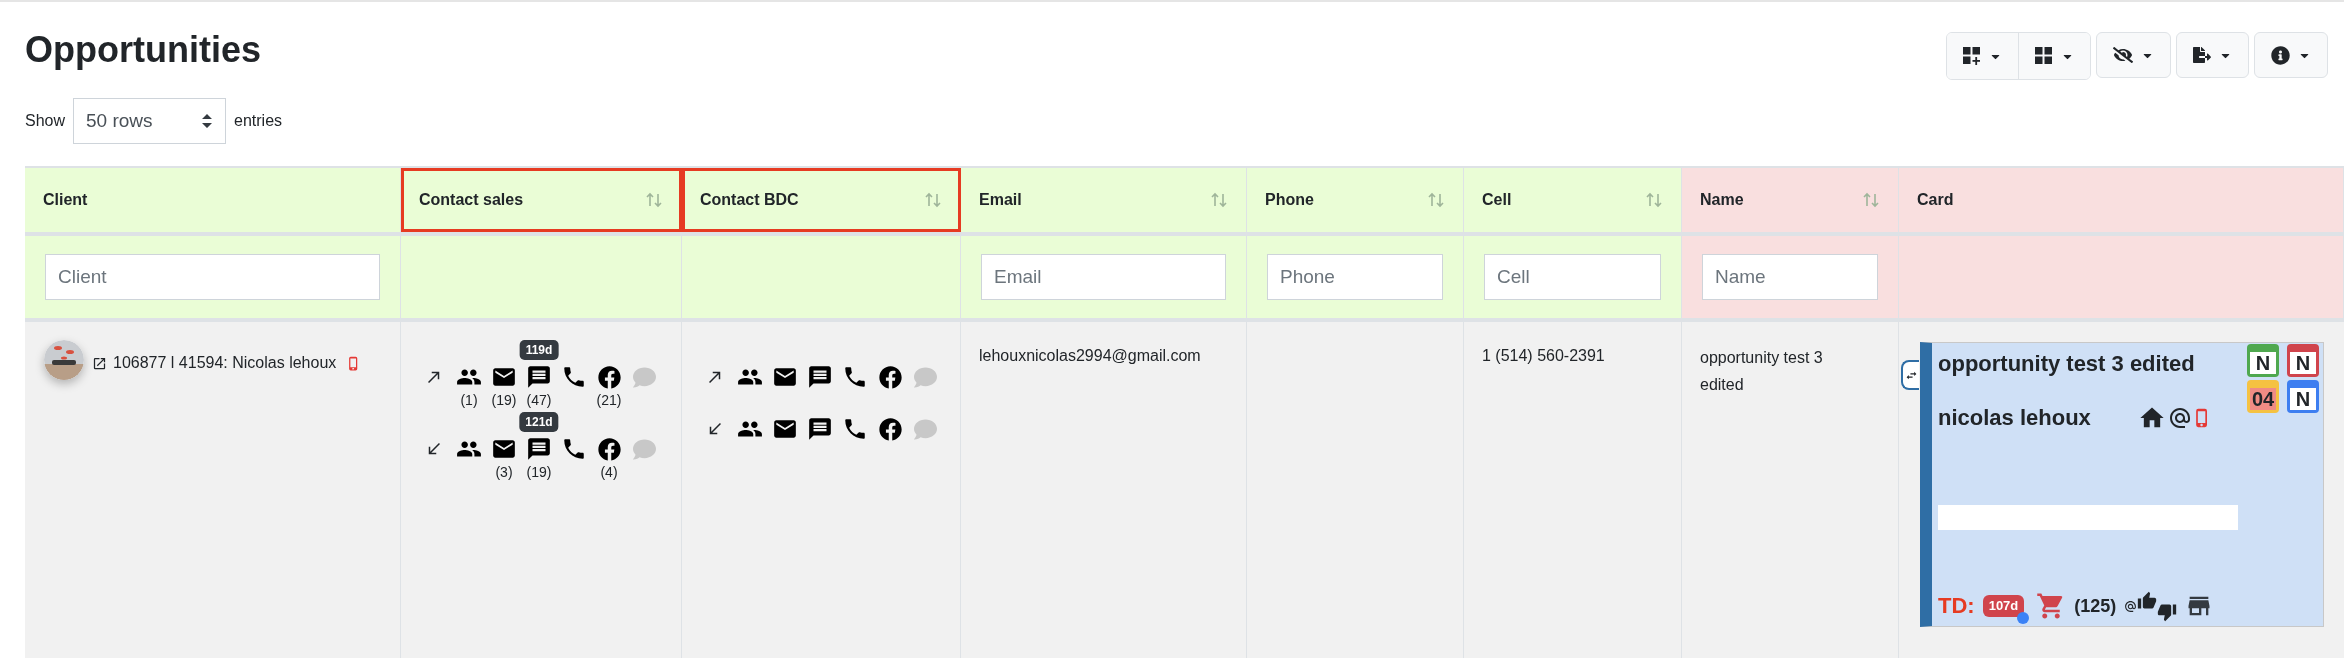  Describe the element at coordinates (225, 363) in the screenshot. I see `client-link: 106877 l 41594: Nicolas lehoux` at that location.